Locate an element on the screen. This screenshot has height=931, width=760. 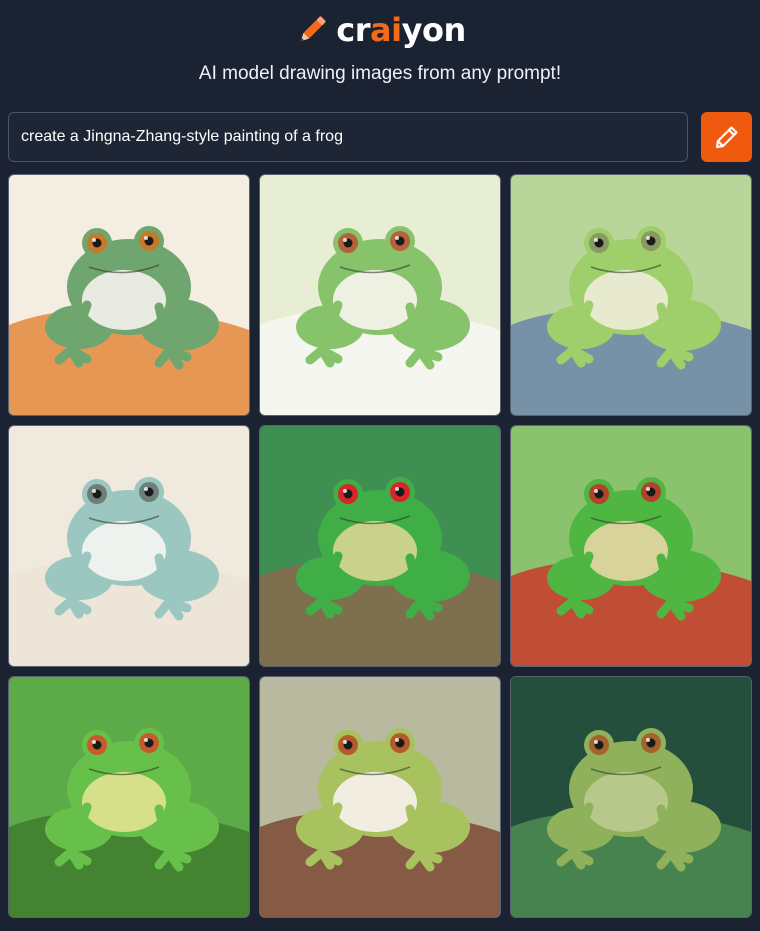
logo-text: craiyon is located at coordinates (401, 30).